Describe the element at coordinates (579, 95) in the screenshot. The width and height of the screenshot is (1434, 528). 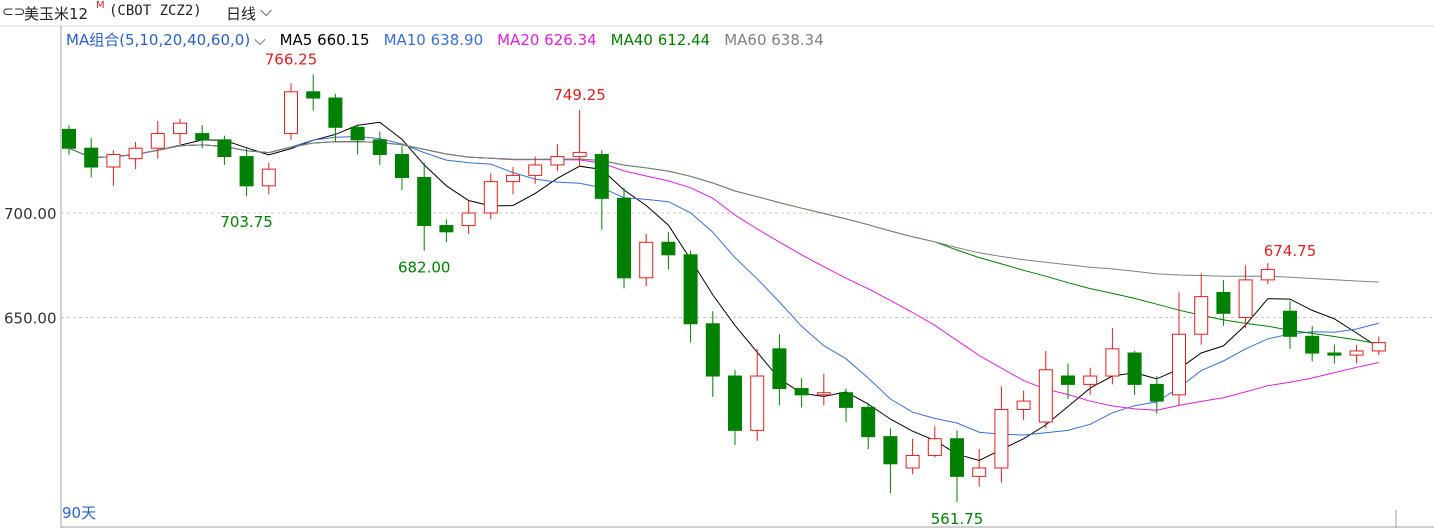
I see `price-annotation: 749.25` at that location.